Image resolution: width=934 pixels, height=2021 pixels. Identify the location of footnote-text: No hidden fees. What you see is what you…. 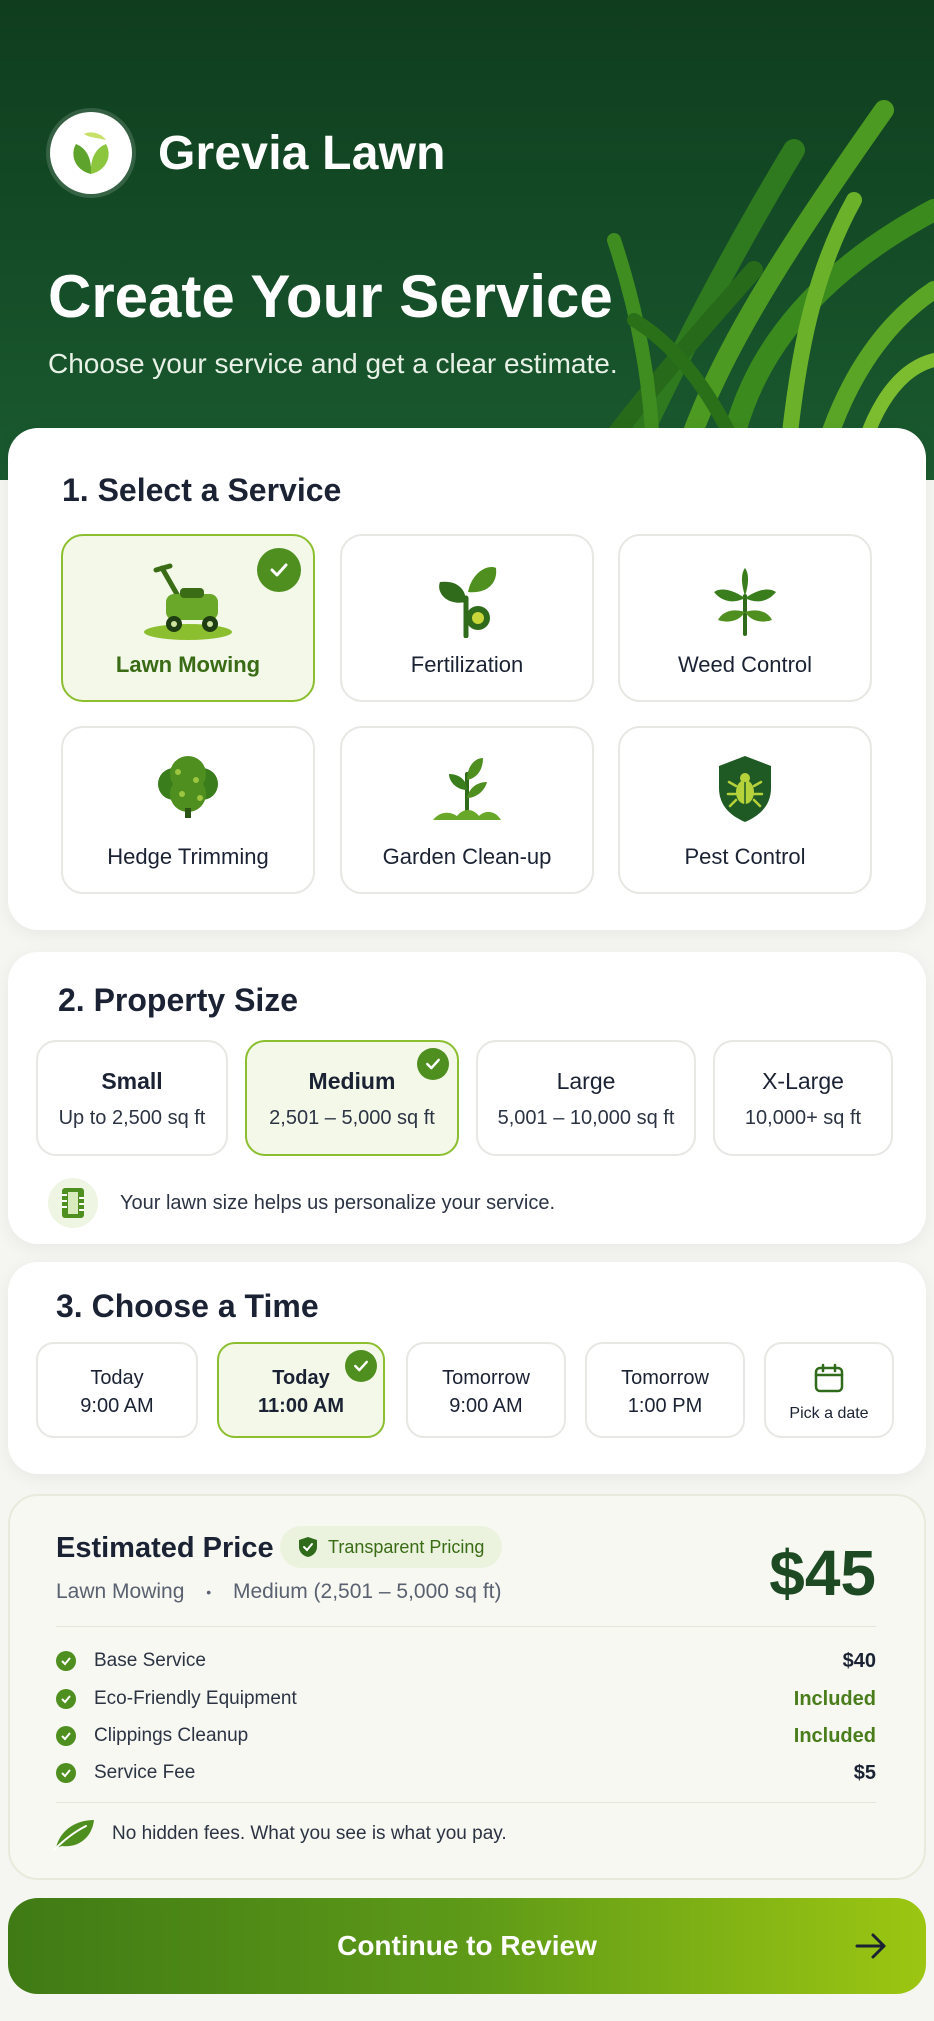
(309, 1833).